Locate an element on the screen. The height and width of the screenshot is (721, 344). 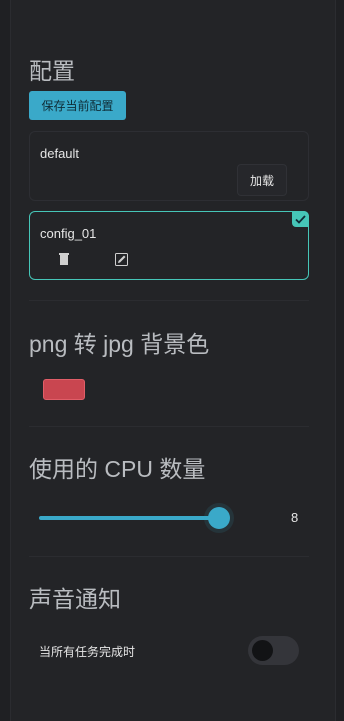
cpu-count-title: 使用的 CPU 数量 is located at coordinates (117, 469).